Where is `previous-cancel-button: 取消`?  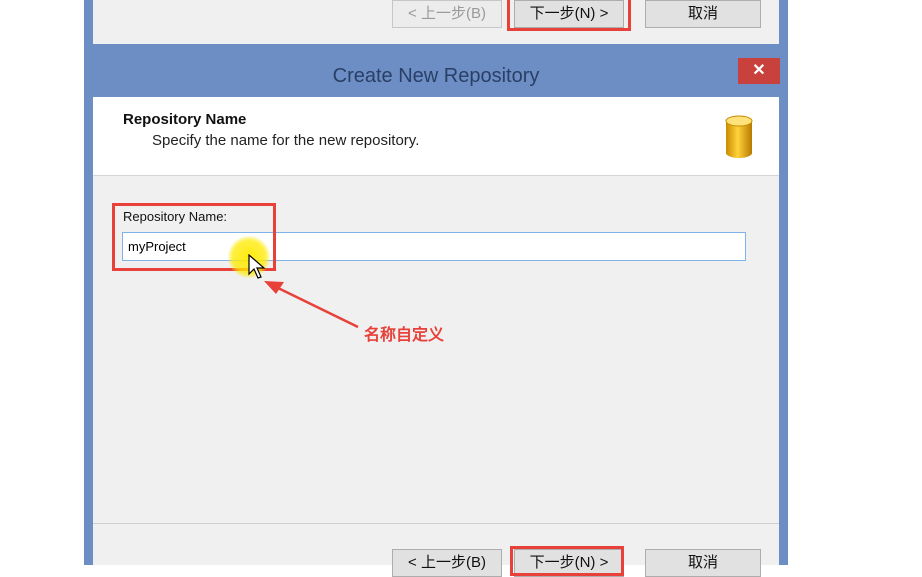
previous-cancel-button: 取消 is located at coordinates (703, 14).